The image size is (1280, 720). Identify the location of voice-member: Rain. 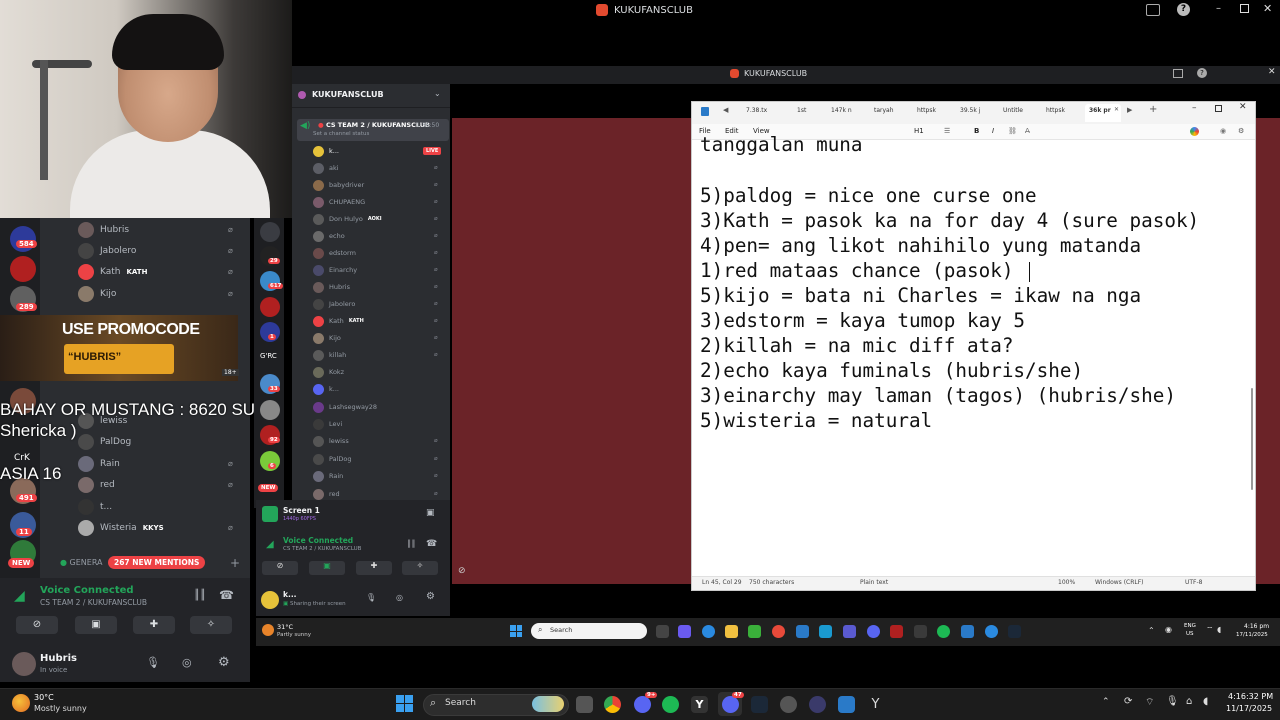
(328, 476).